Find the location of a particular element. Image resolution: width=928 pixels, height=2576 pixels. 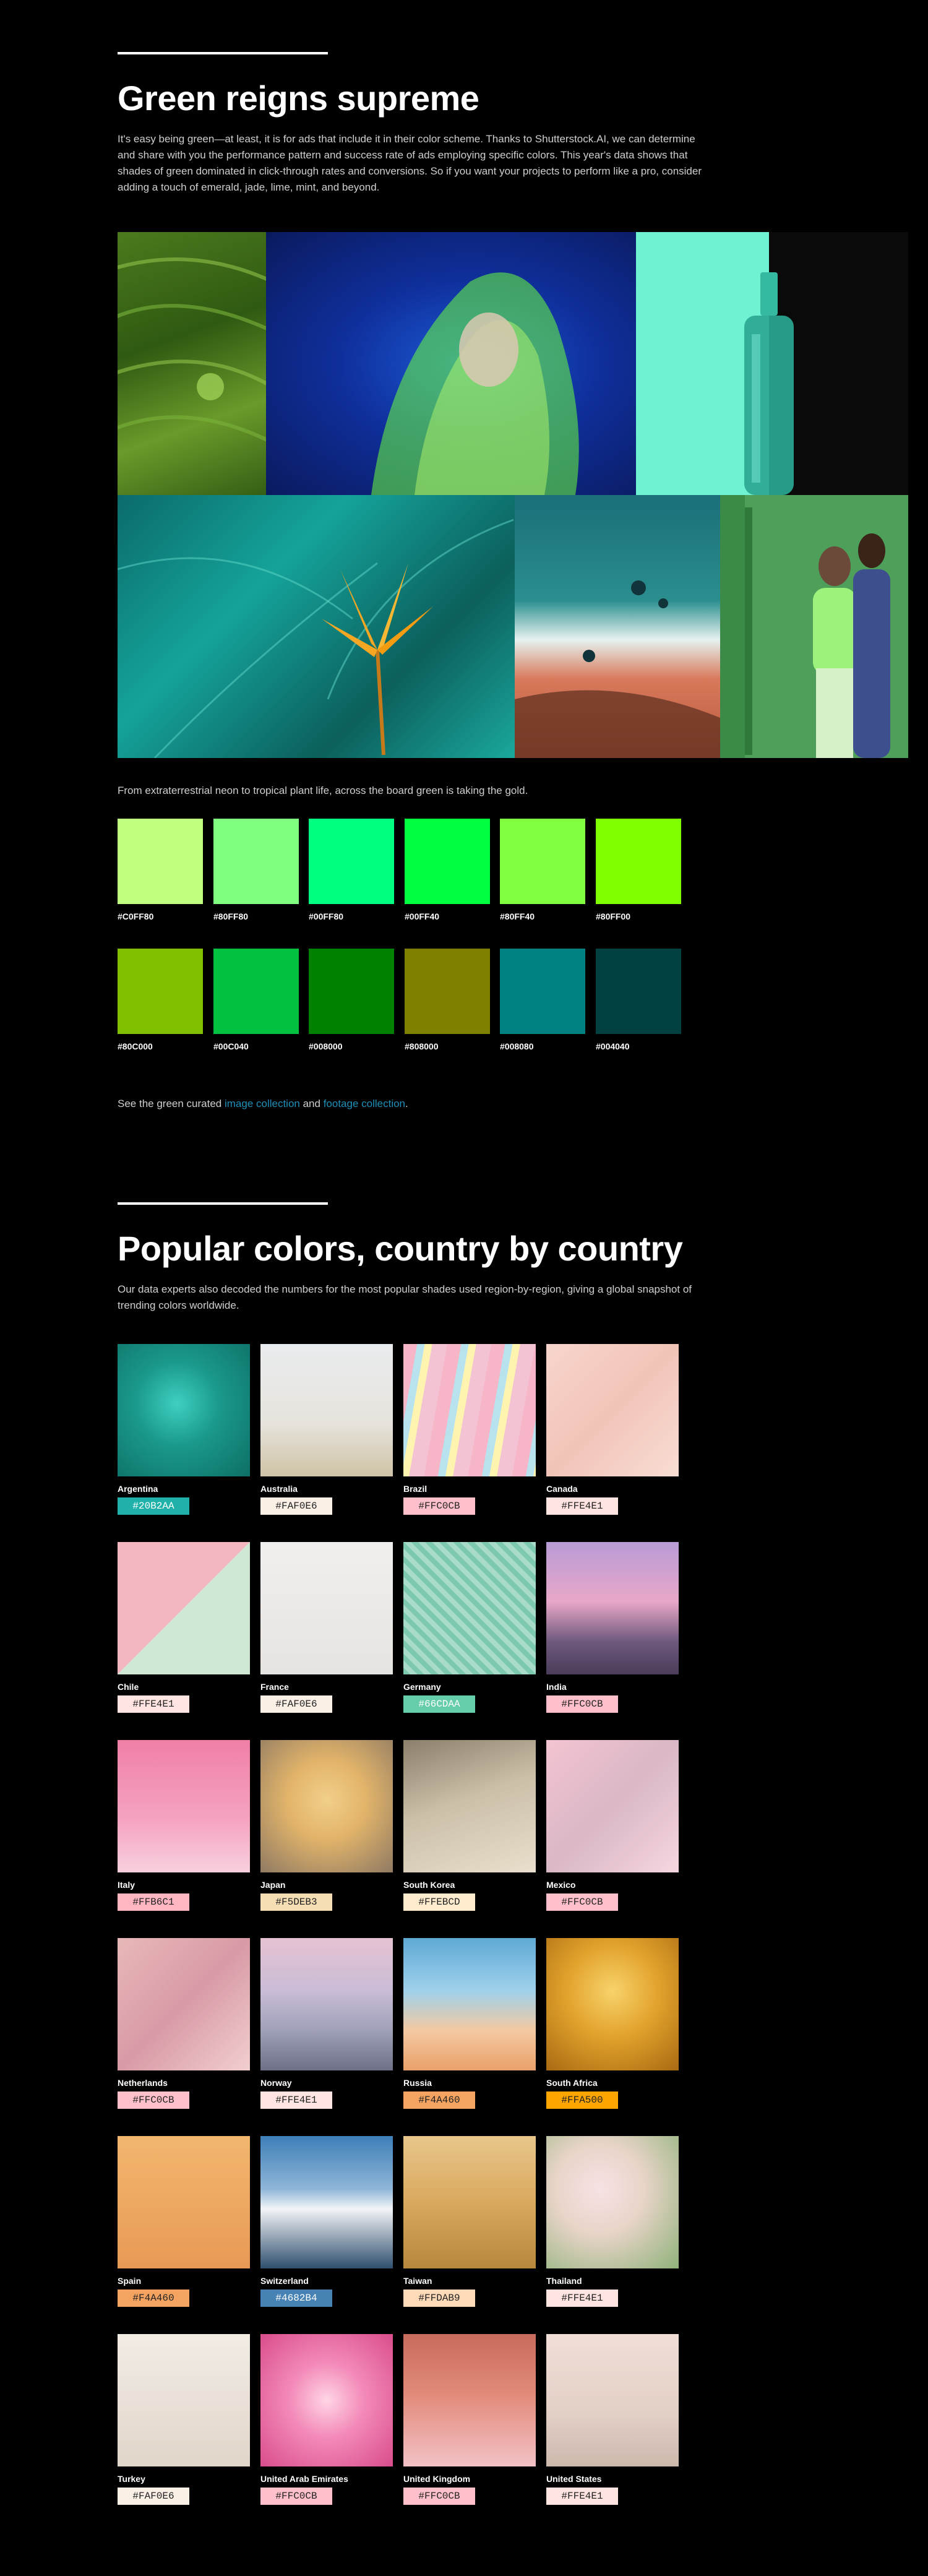

country-name: Chile is located at coordinates (128, 1687).